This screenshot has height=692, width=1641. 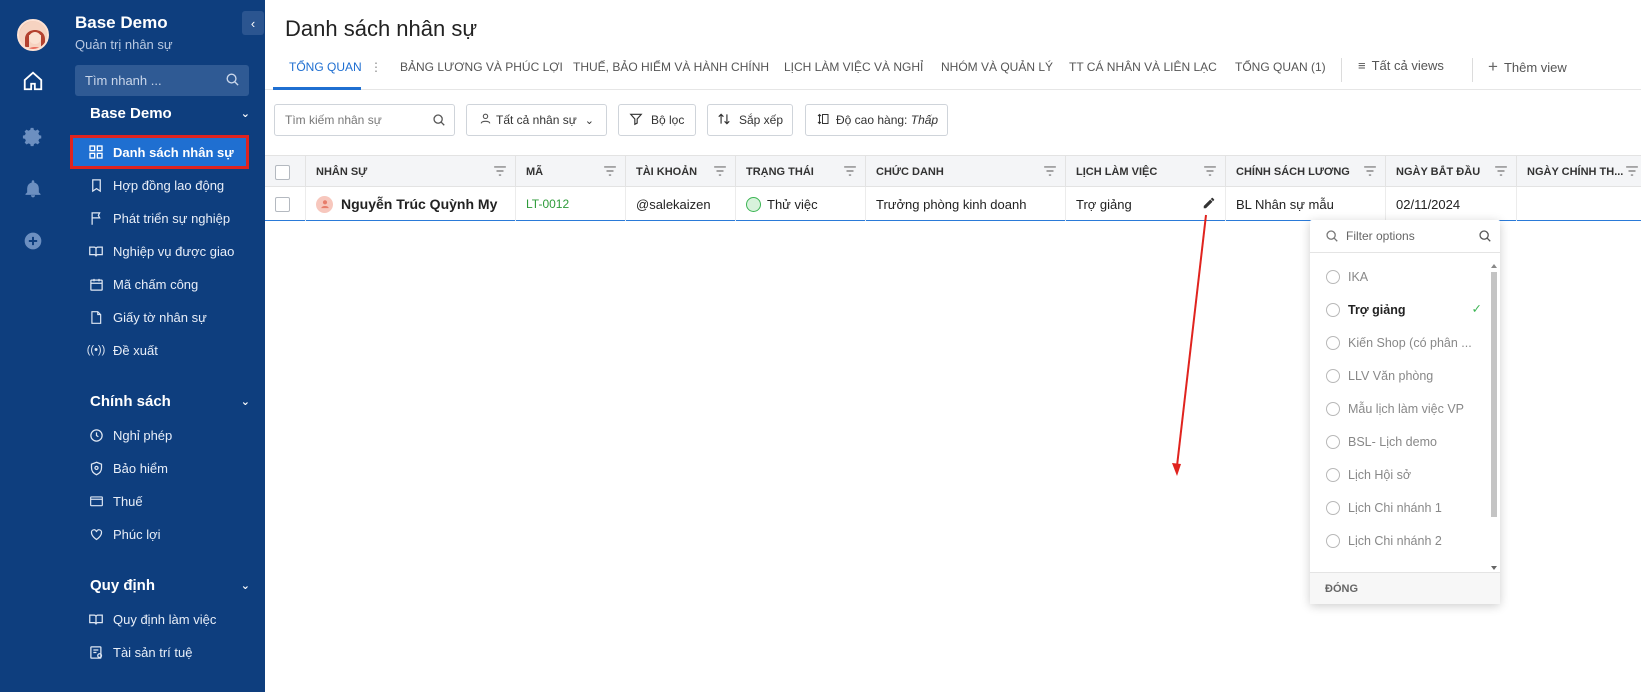 I want to click on filter-icon, so click(x=636, y=120).